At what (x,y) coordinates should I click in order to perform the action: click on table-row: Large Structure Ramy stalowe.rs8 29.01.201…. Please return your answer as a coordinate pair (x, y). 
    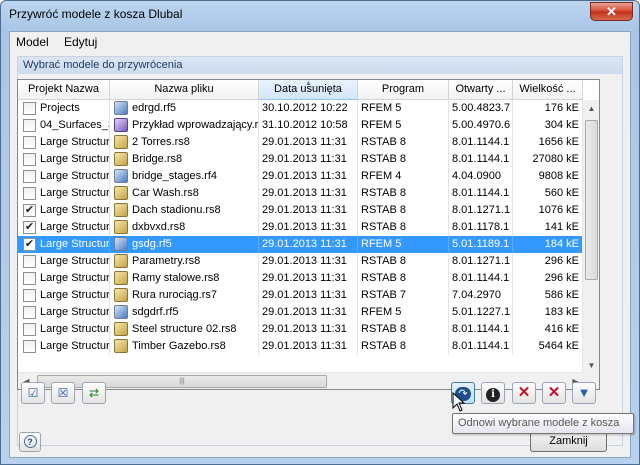
    Looking at the image, I should click on (308, 278).